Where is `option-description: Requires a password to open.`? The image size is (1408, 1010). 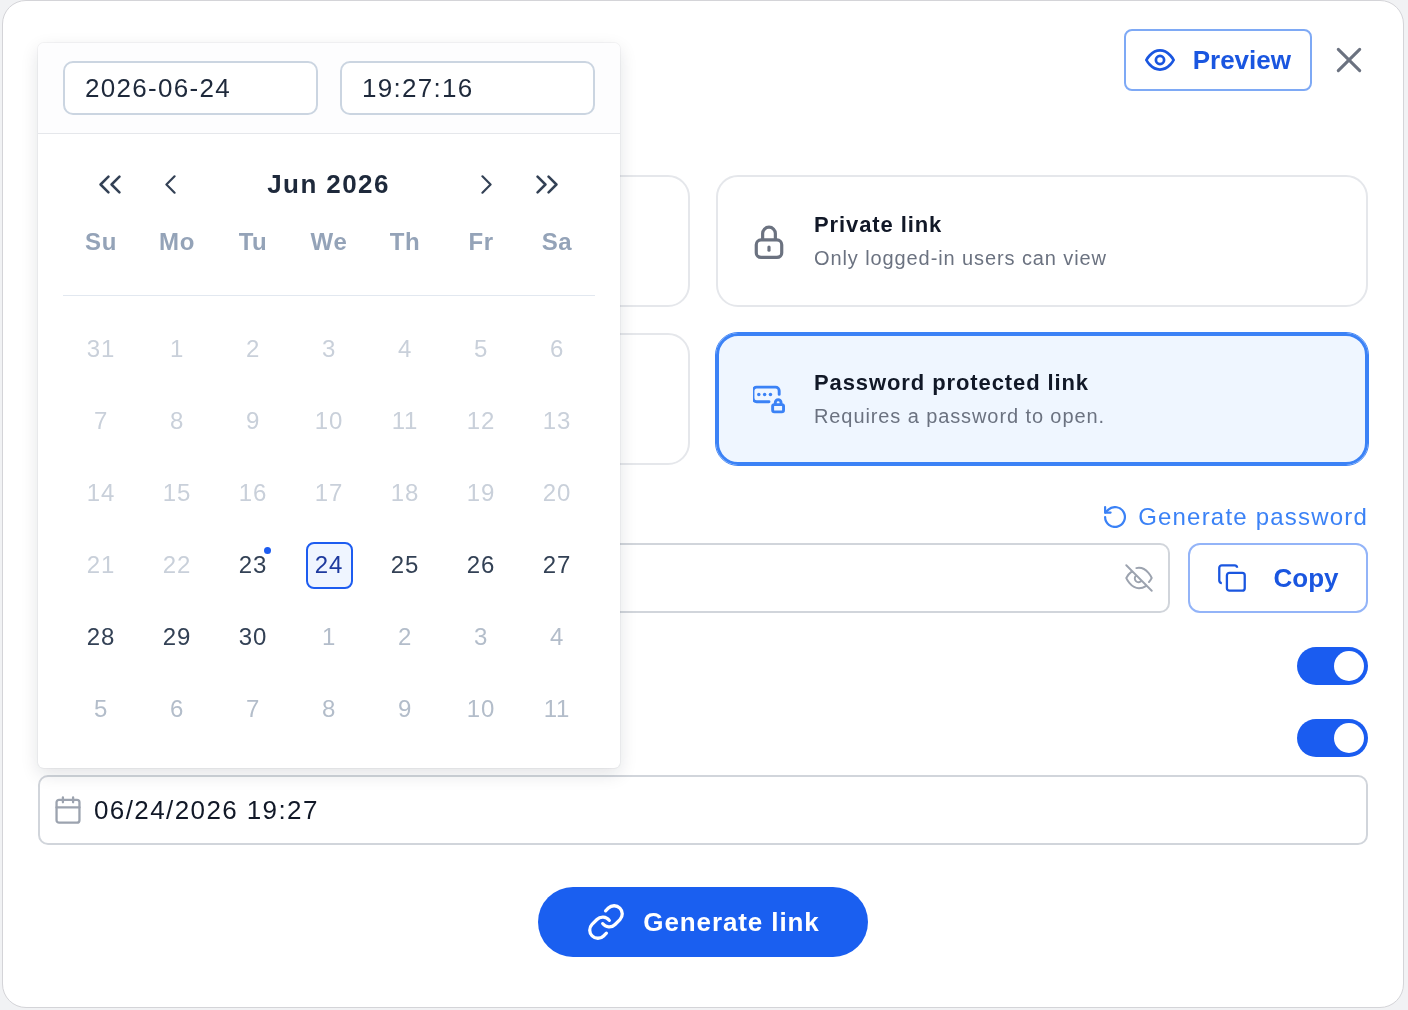
option-description: Requires a password to open. is located at coordinates (959, 416).